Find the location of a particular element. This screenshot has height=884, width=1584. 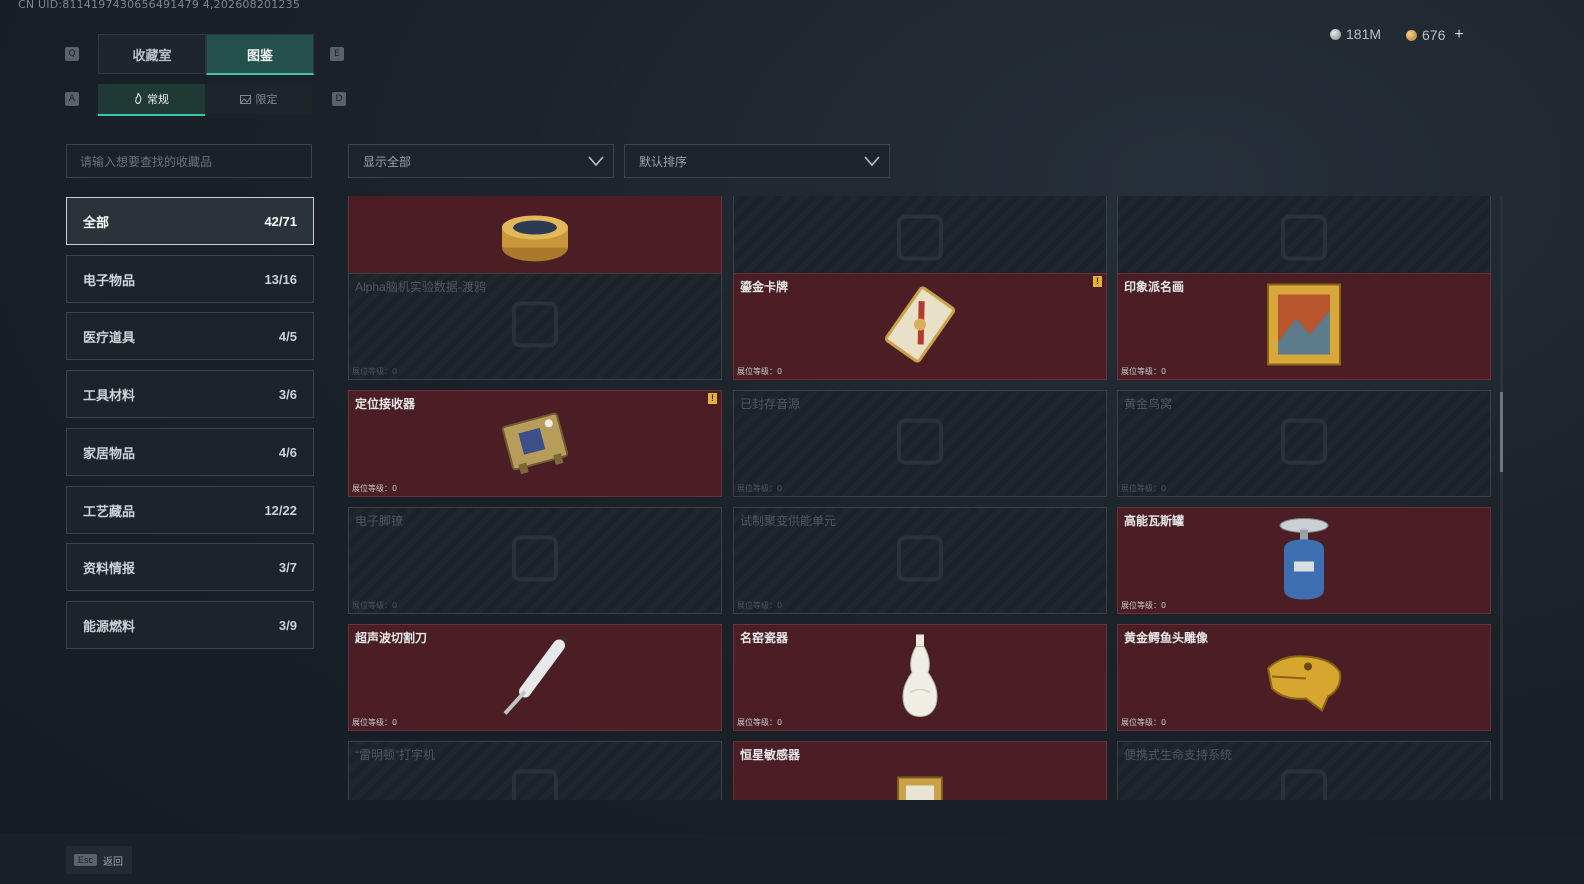

scrollbar-thumb is located at coordinates (1501, 432).